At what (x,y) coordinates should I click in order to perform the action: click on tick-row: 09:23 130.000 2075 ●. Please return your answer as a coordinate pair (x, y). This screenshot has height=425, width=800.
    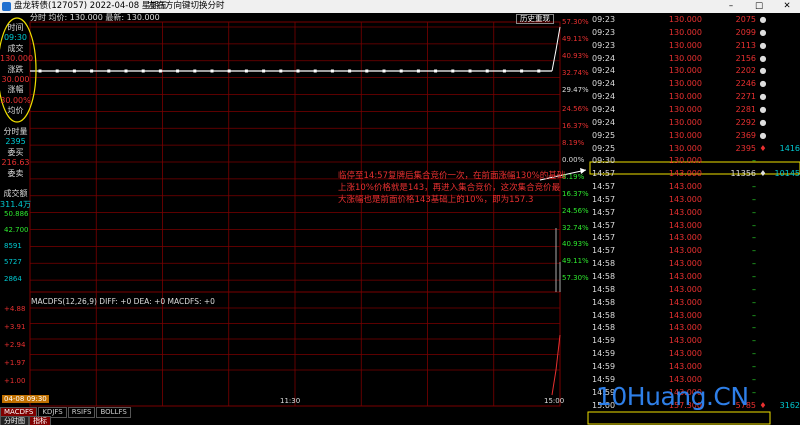
    Looking at the image, I should click on (695, 20).